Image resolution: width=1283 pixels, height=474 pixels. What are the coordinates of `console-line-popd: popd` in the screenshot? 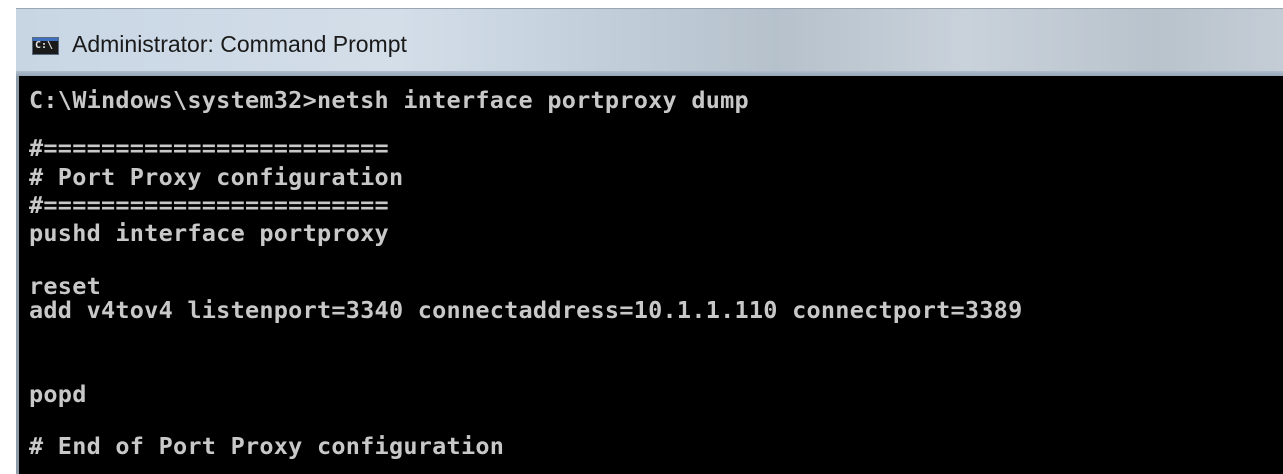 It's located at (58, 394).